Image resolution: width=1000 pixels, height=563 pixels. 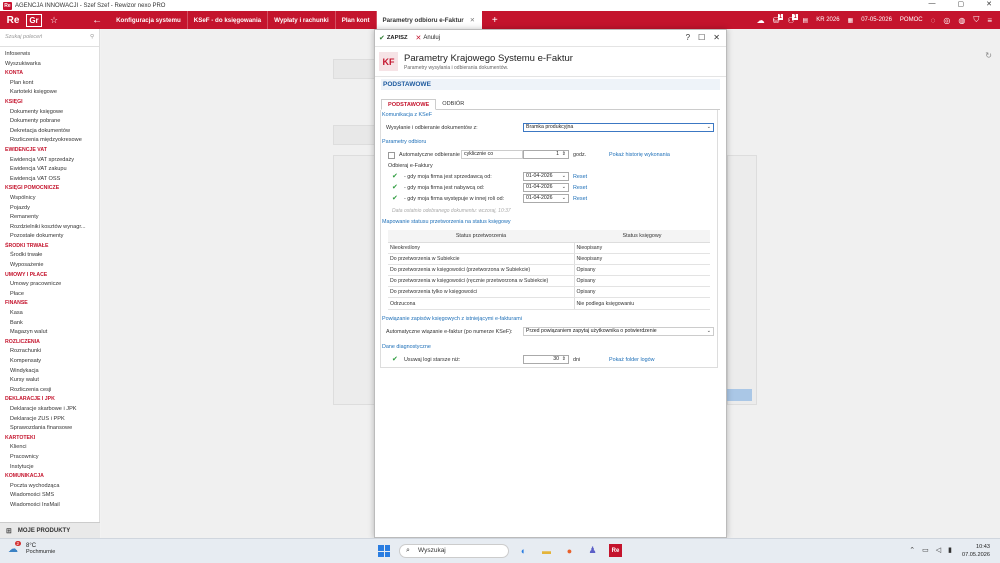 What do you see at coordinates (52, 372) in the screenshot?
I see `sidebar-item: Windykacja` at bounding box center [52, 372].